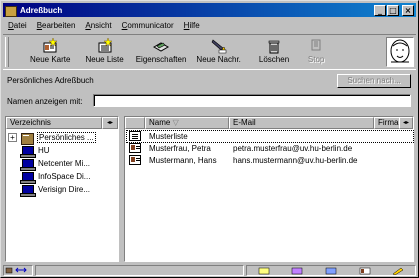 This screenshot has width=419, height=278. Describe the element at coordinates (187, 123) in the screenshot. I see `name-column-header: Name ▽` at that location.